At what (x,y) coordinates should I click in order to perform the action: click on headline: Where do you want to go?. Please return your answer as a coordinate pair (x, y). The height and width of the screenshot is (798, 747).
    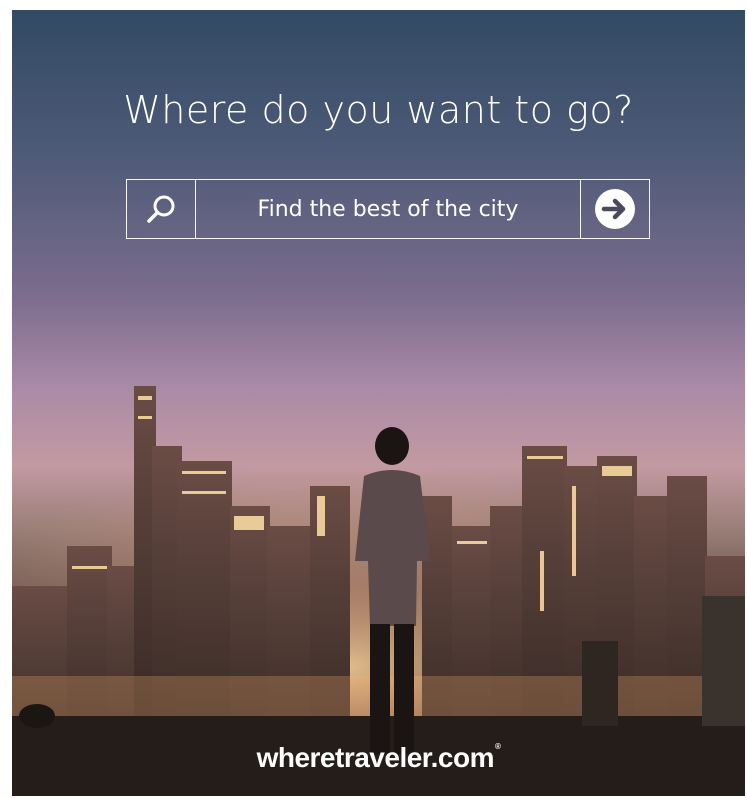
    Looking at the image, I should click on (378, 110).